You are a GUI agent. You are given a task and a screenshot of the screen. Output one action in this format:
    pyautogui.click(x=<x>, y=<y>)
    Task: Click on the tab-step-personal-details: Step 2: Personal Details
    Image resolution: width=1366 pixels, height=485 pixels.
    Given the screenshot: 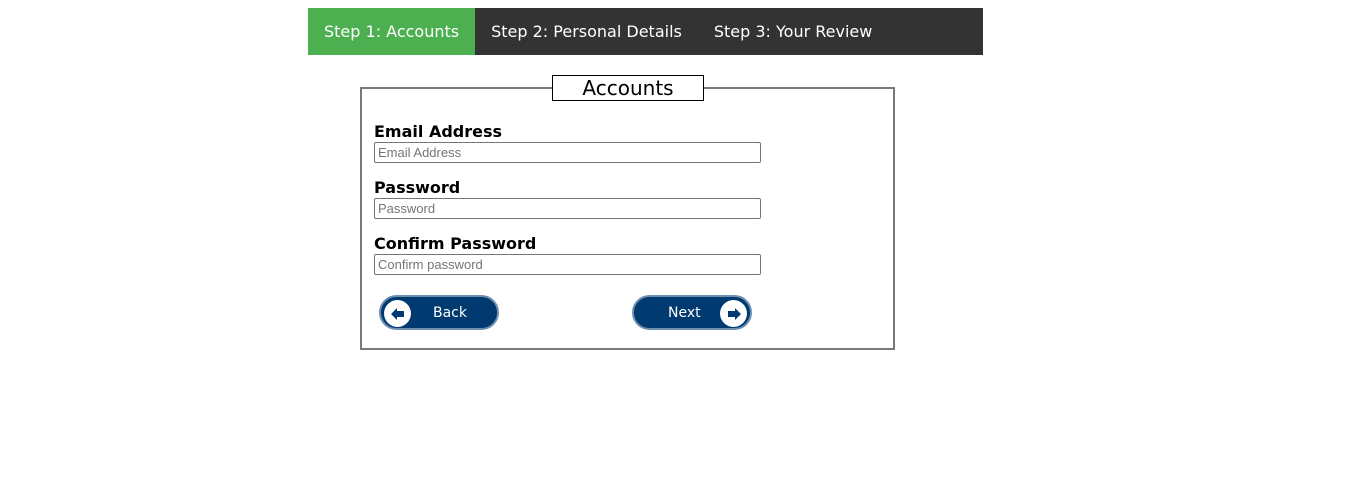 What is the action you would take?
    pyautogui.click(x=586, y=31)
    